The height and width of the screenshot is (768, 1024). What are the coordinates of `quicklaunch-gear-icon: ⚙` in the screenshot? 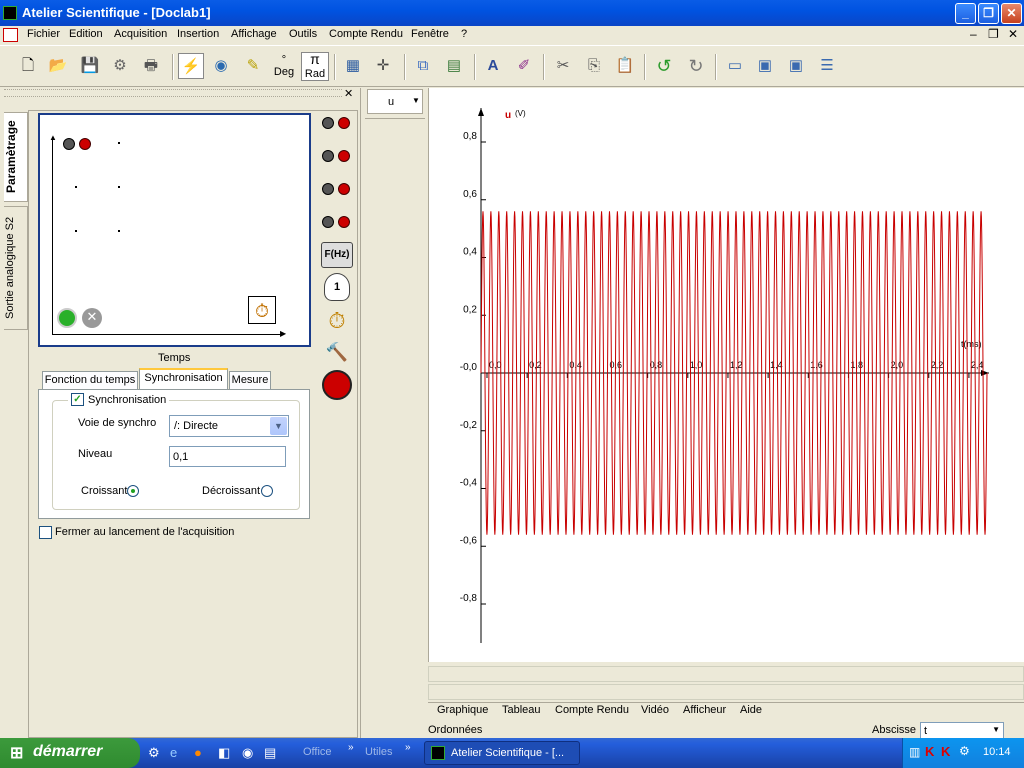 It's located at (154, 753).